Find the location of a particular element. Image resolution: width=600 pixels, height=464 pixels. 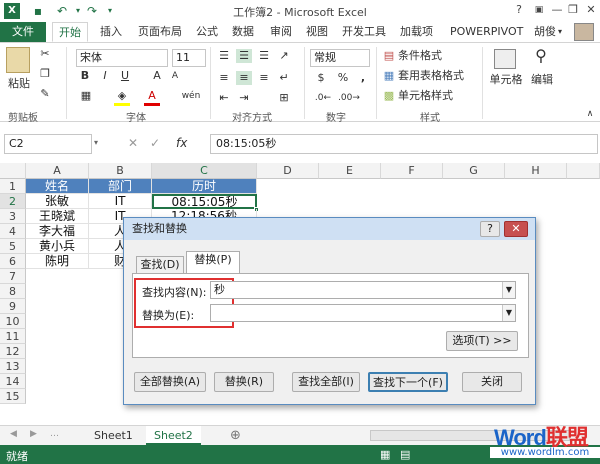

paste-button: 粘贴 is located at coordinates (19, 84).